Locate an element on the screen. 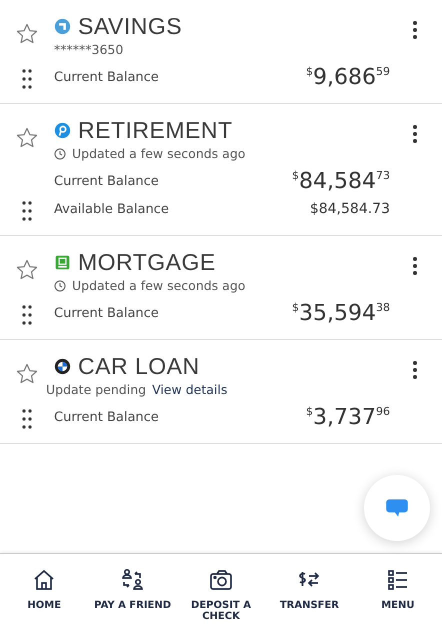  account-name: MORTGAGE is located at coordinates (147, 262).